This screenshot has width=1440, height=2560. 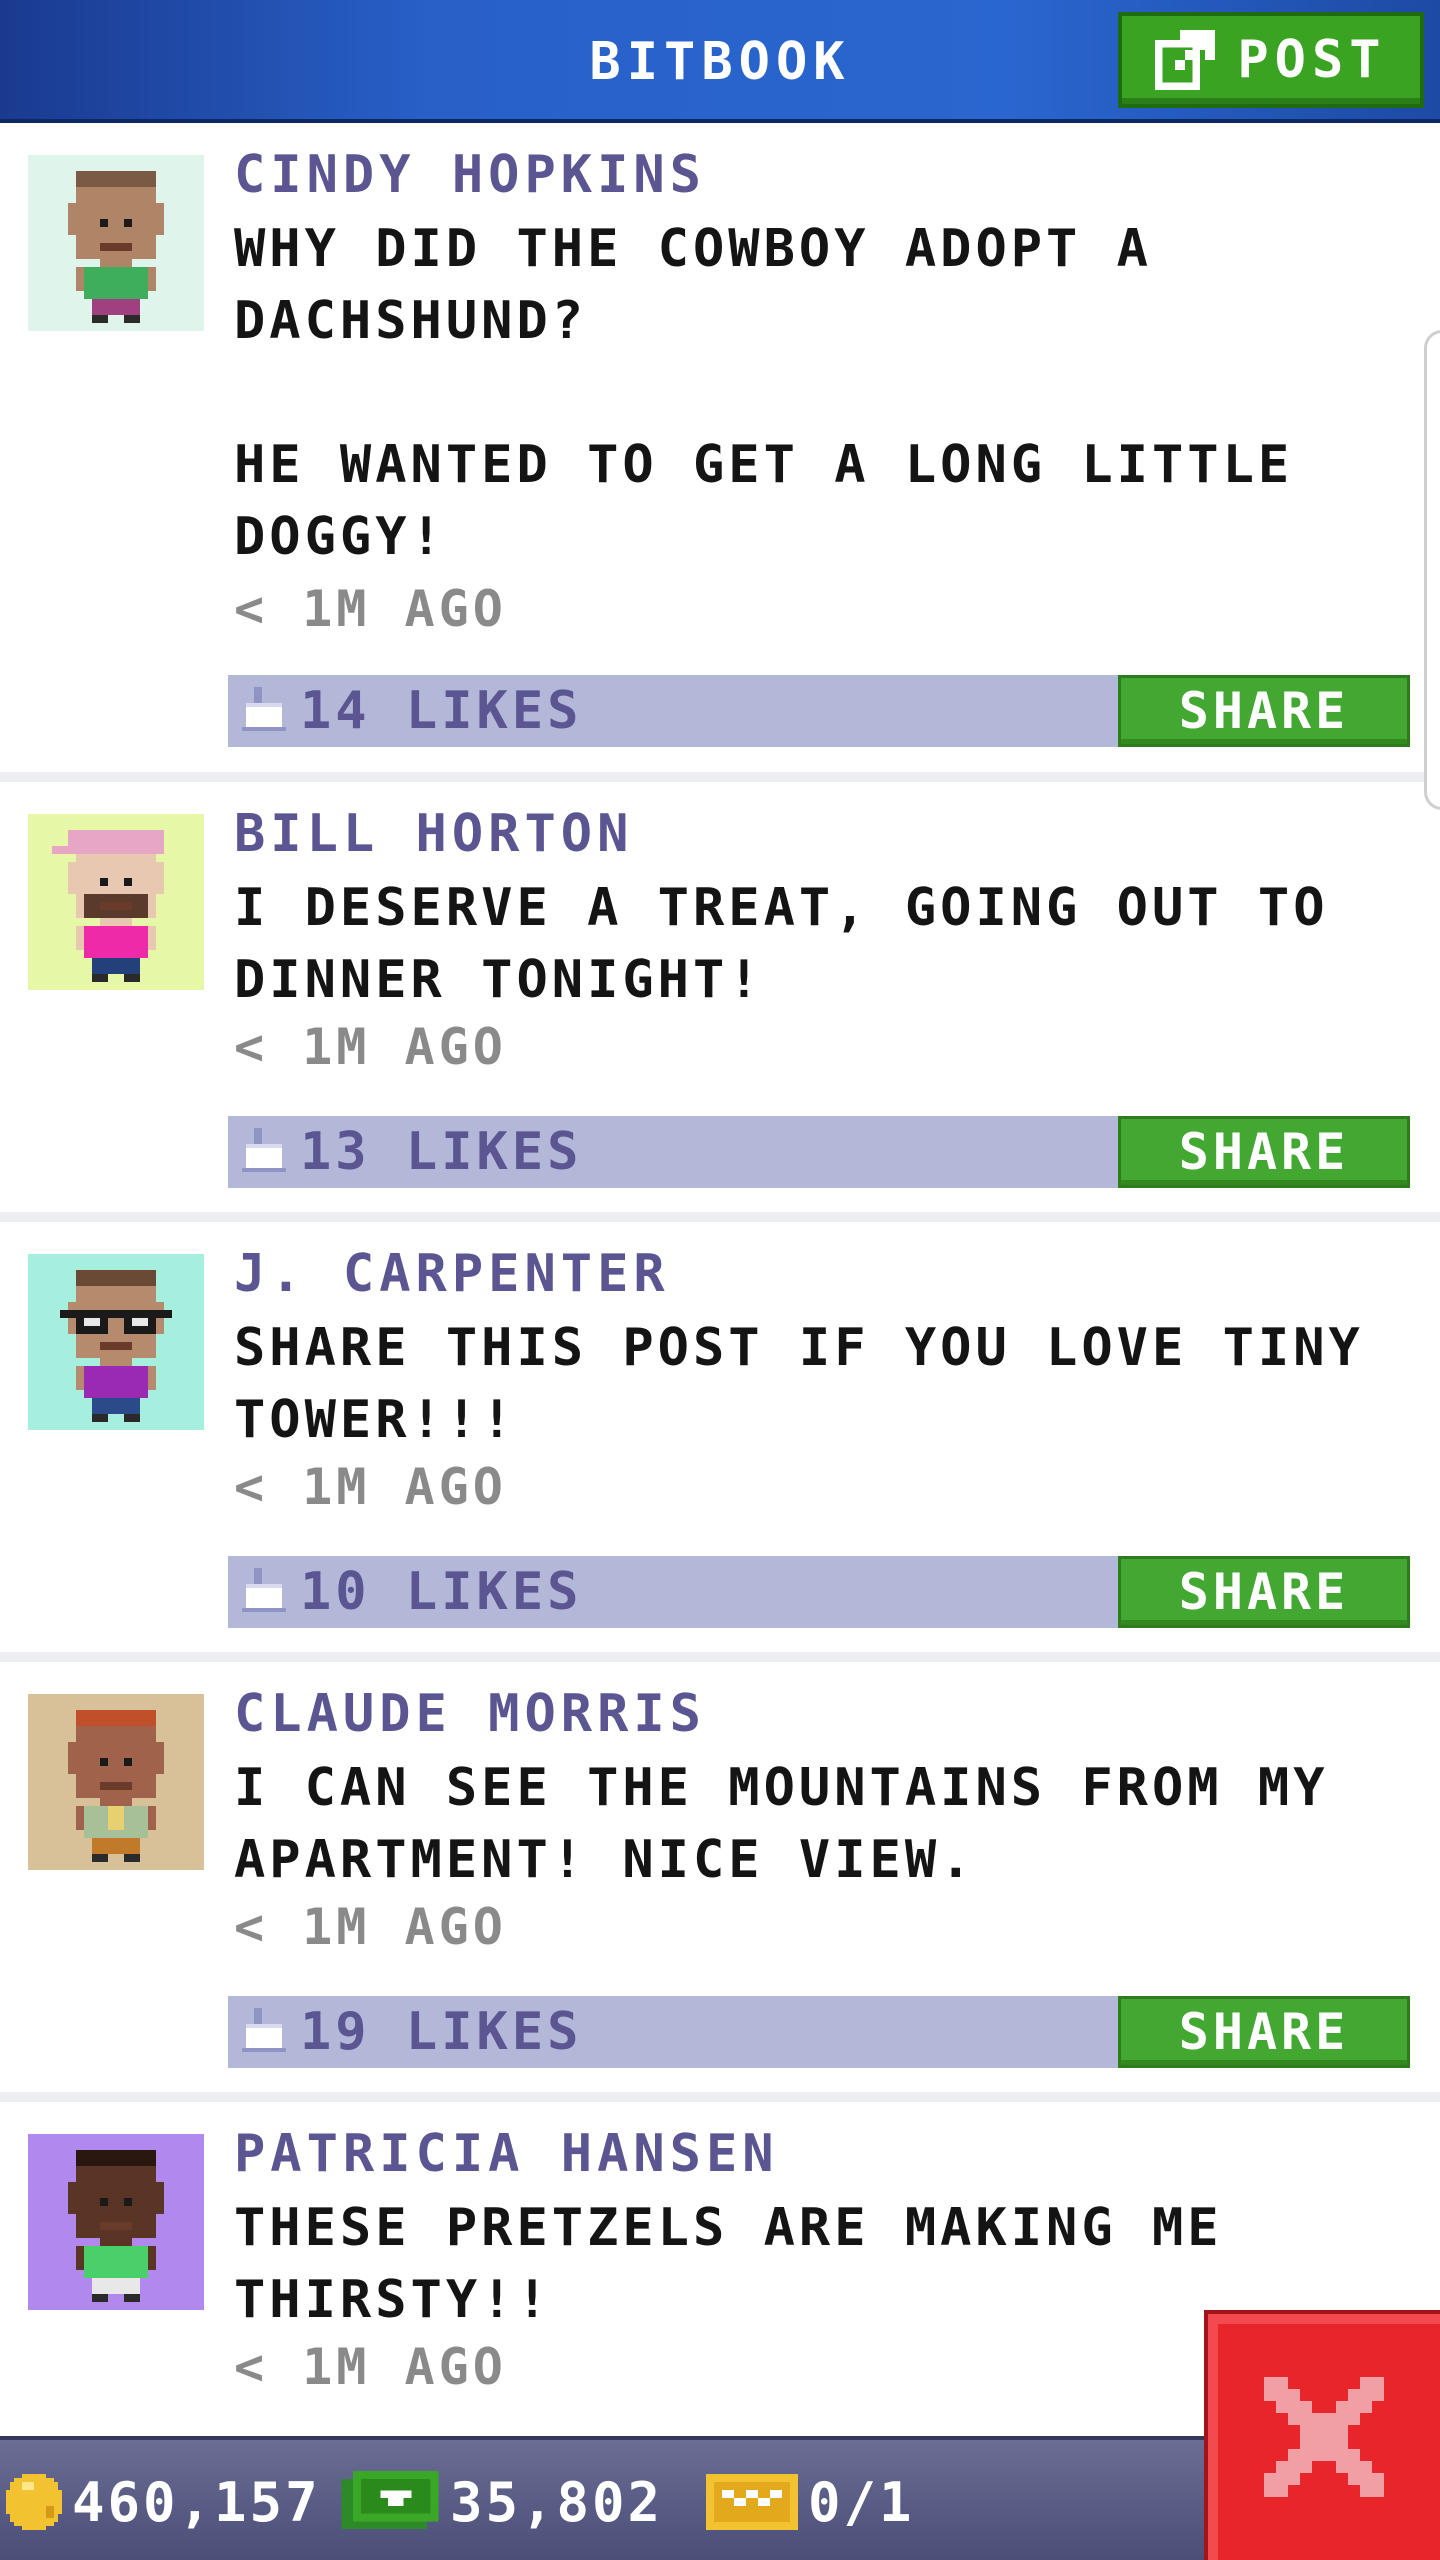 I want to click on post-author: J. CARPENTER, so click(x=452, y=1274).